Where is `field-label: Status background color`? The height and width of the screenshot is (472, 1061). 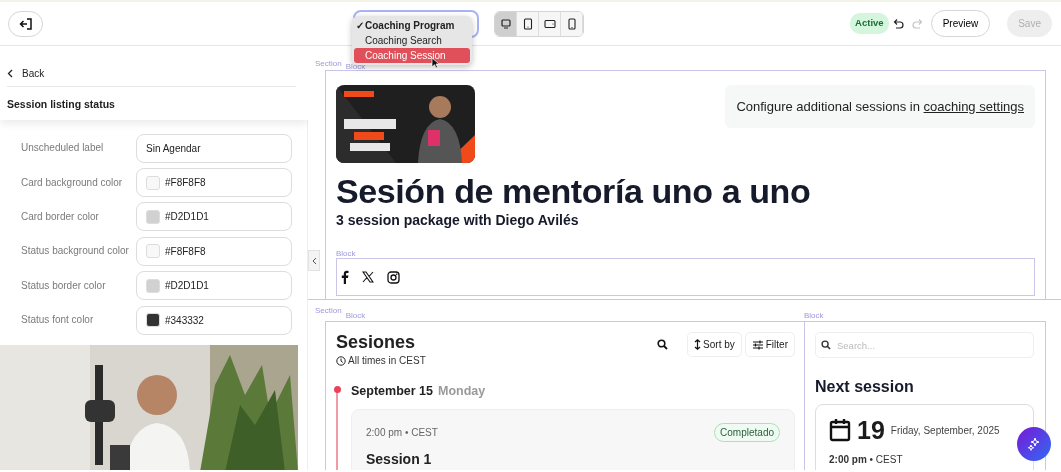 field-label: Status background color is located at coordinates (75, 251).